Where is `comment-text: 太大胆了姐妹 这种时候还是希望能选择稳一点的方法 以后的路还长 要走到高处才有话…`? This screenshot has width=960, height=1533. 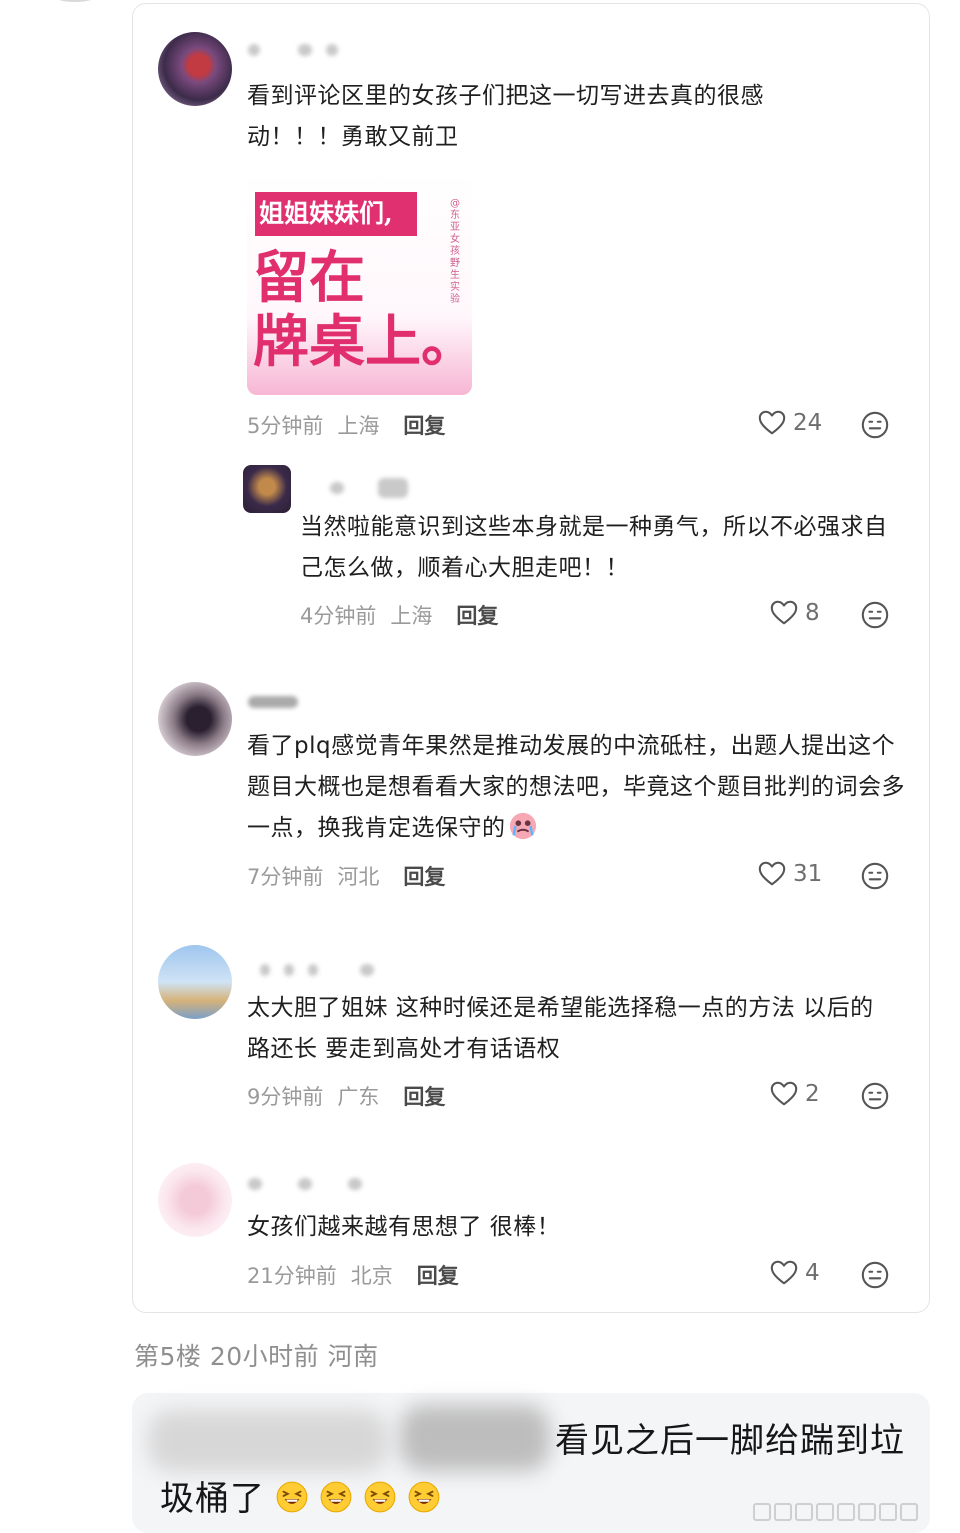
comment-text: 太大胆了姐妹 这种时候还是希望能选择稳一点的方法 以后的路还长 要走到高处才有话… is located at coordinates (560, 1028).